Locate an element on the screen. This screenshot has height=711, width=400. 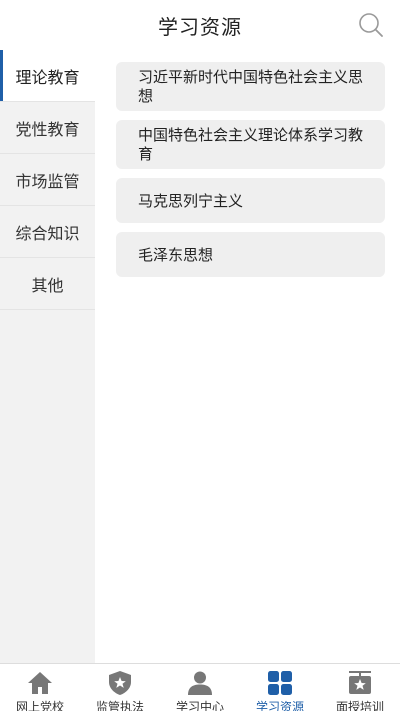
tab-online-party-school: 网上党校 is located at coordinates (40, 687).